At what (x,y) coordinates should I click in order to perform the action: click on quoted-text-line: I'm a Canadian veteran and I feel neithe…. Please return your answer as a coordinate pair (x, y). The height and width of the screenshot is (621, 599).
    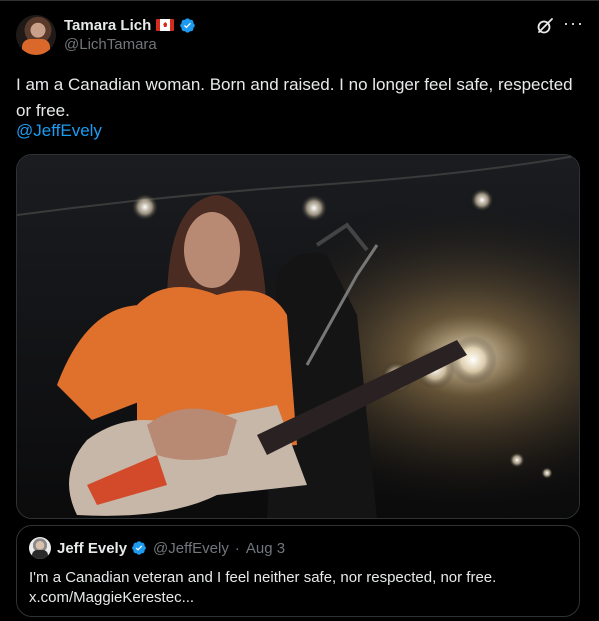
    Looking at the image, I should click on (263, 577).